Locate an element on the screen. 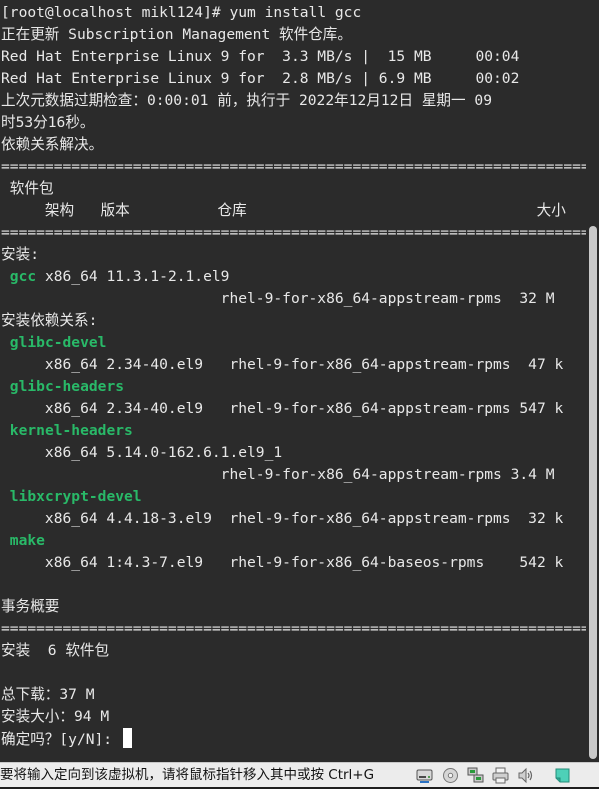  table-header-package: 软件包 is located at coordinates (27, 188).